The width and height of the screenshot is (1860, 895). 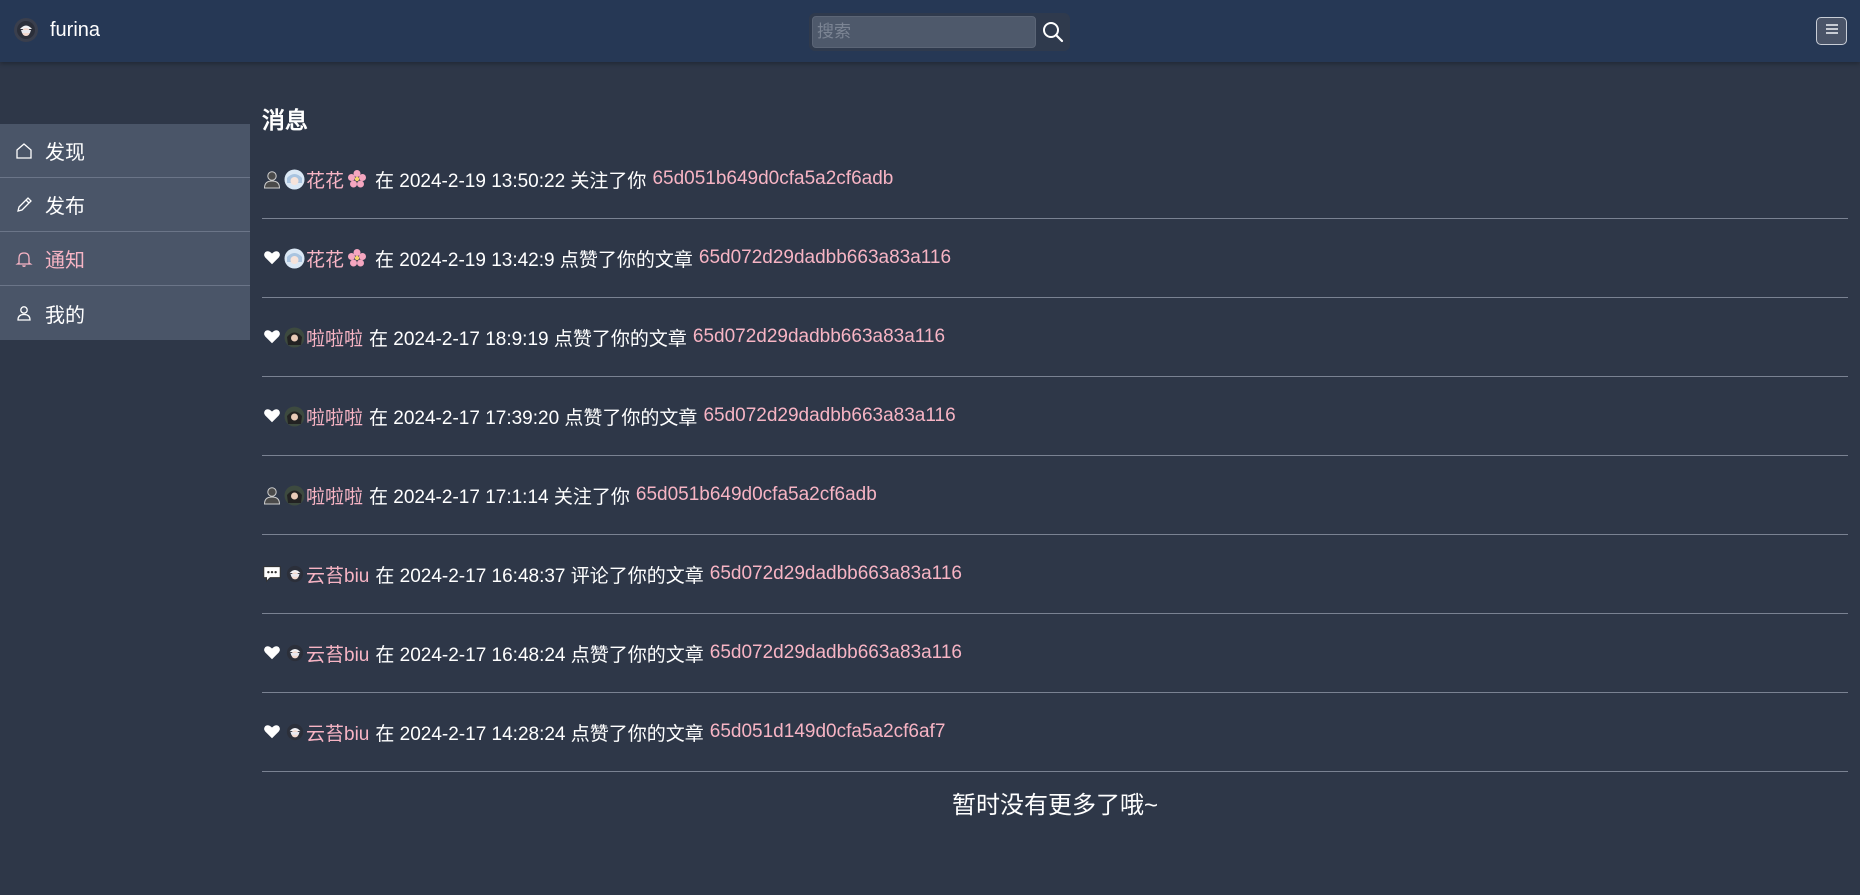 I want to click on notification-text: 在 2024-2-17 17:1:14 关注了你, so click(x=499, y=497).